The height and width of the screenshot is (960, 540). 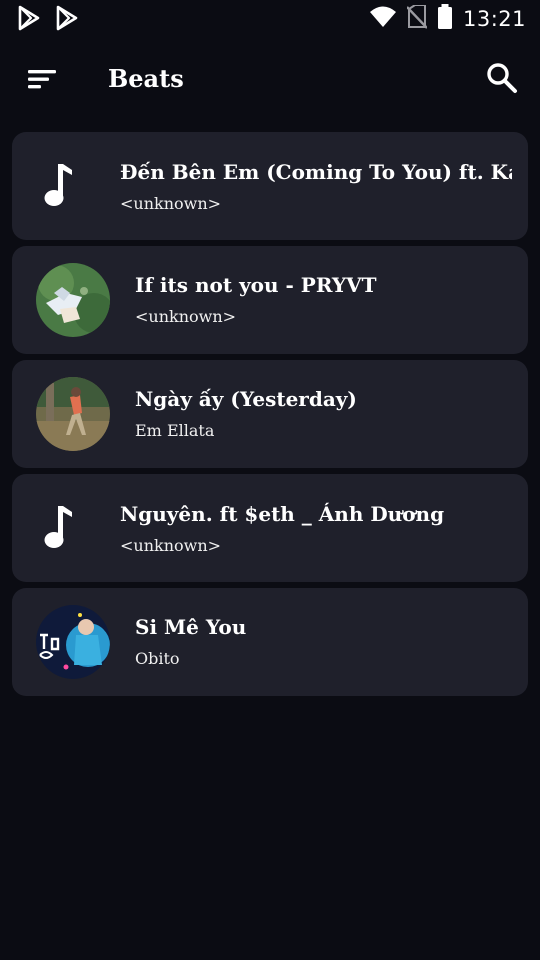 I want to click on search-icon, so click(x=502, y=78).